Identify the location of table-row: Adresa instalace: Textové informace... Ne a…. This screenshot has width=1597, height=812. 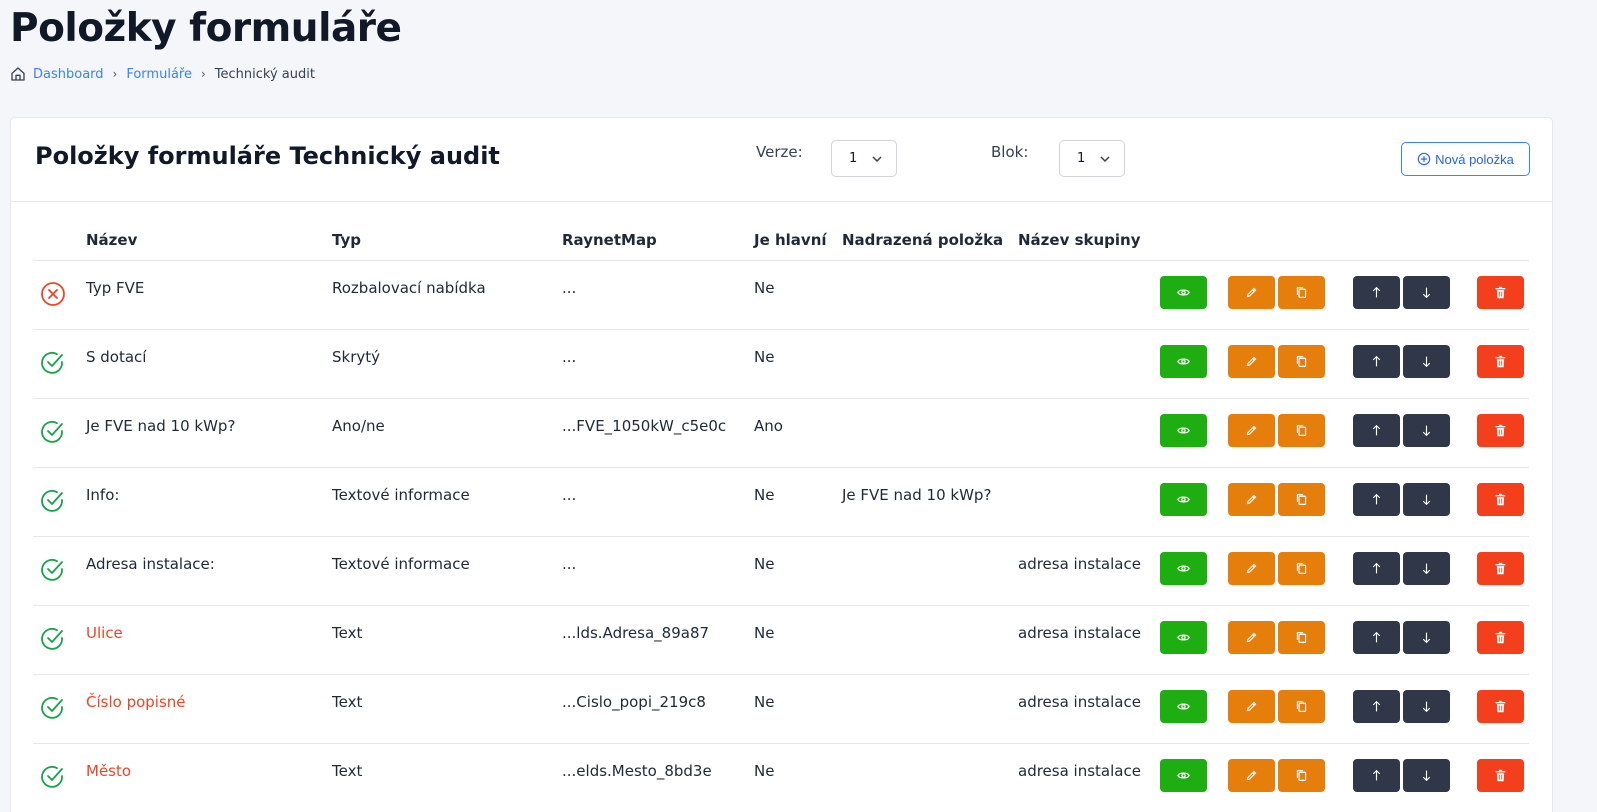
(781, 571).